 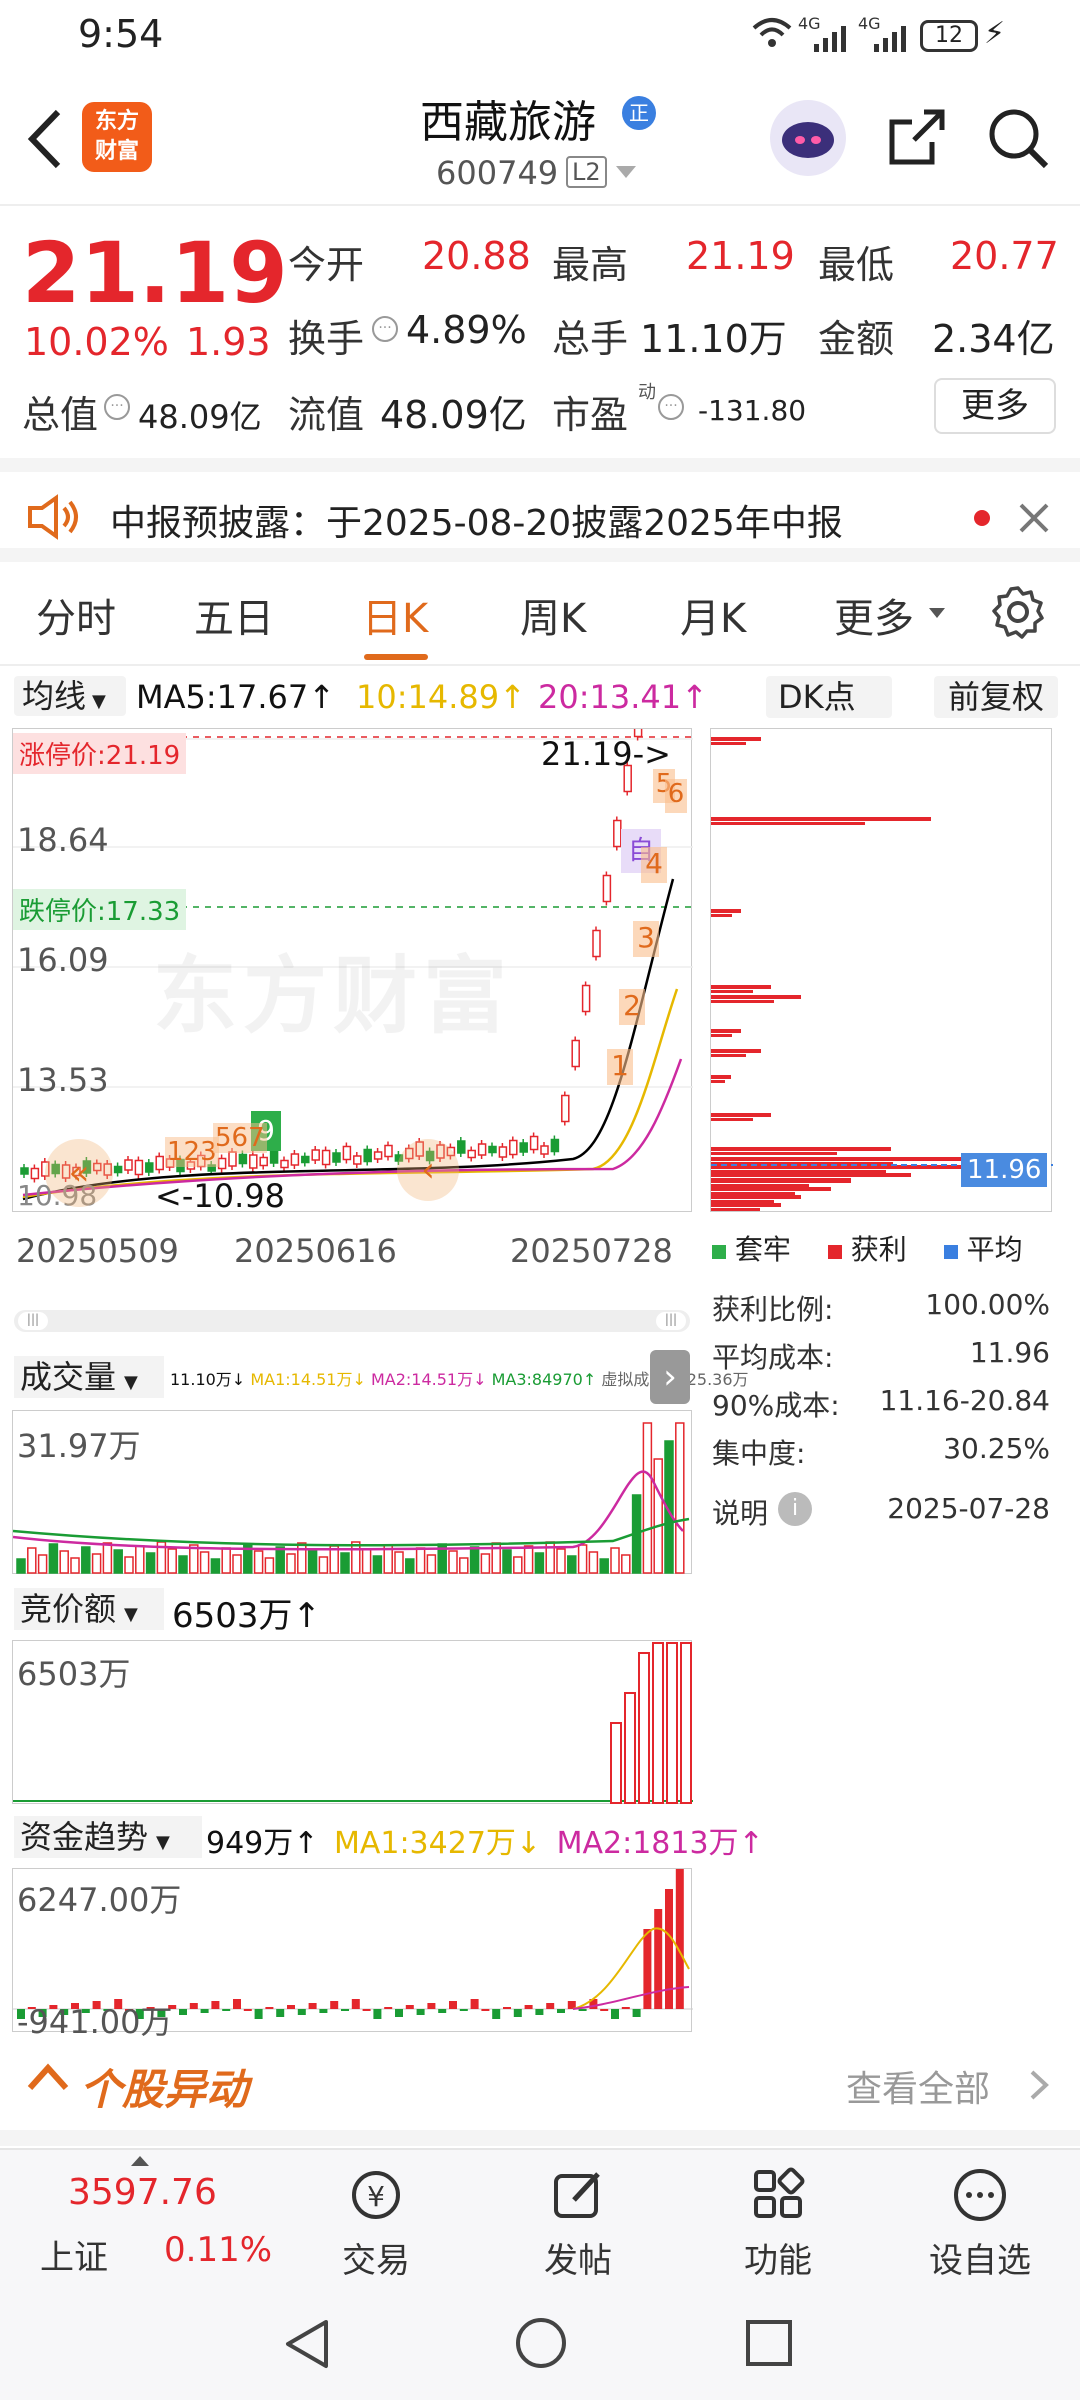 What do you see at coordinates (626, 174) in the screenshot?
I see `level-dropdown-icon` at bounding box center [626, 174].